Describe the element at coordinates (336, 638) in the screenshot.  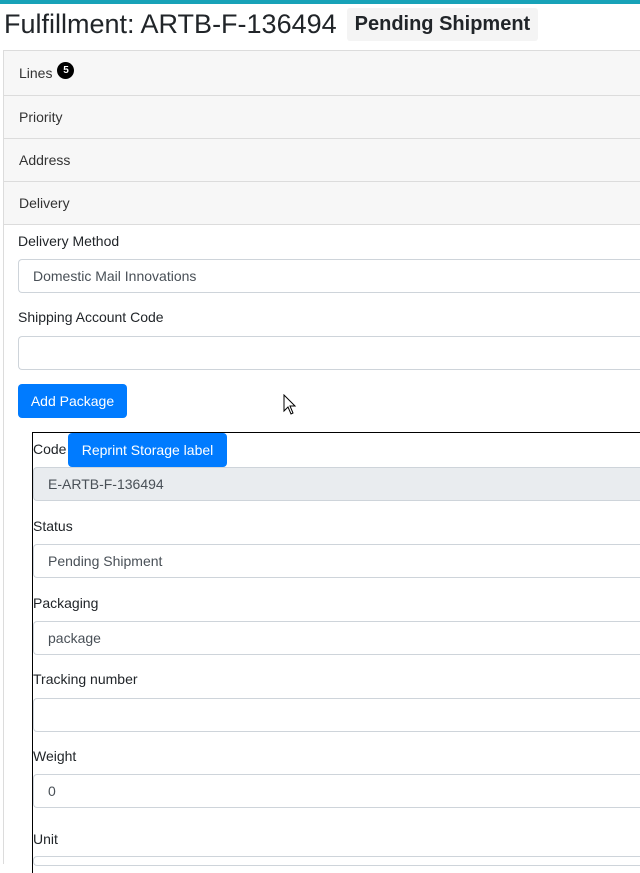
I see `packaging-select: package` at that location.